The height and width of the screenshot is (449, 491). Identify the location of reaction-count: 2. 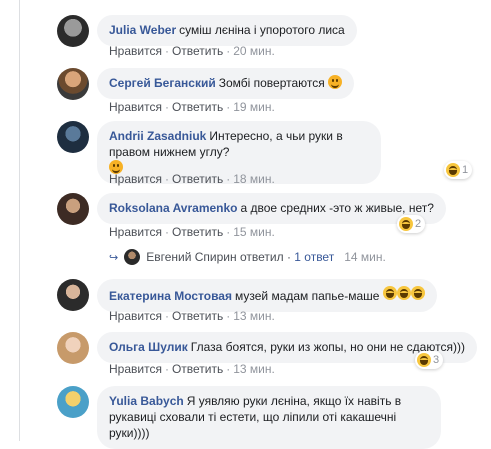
(418, 224).